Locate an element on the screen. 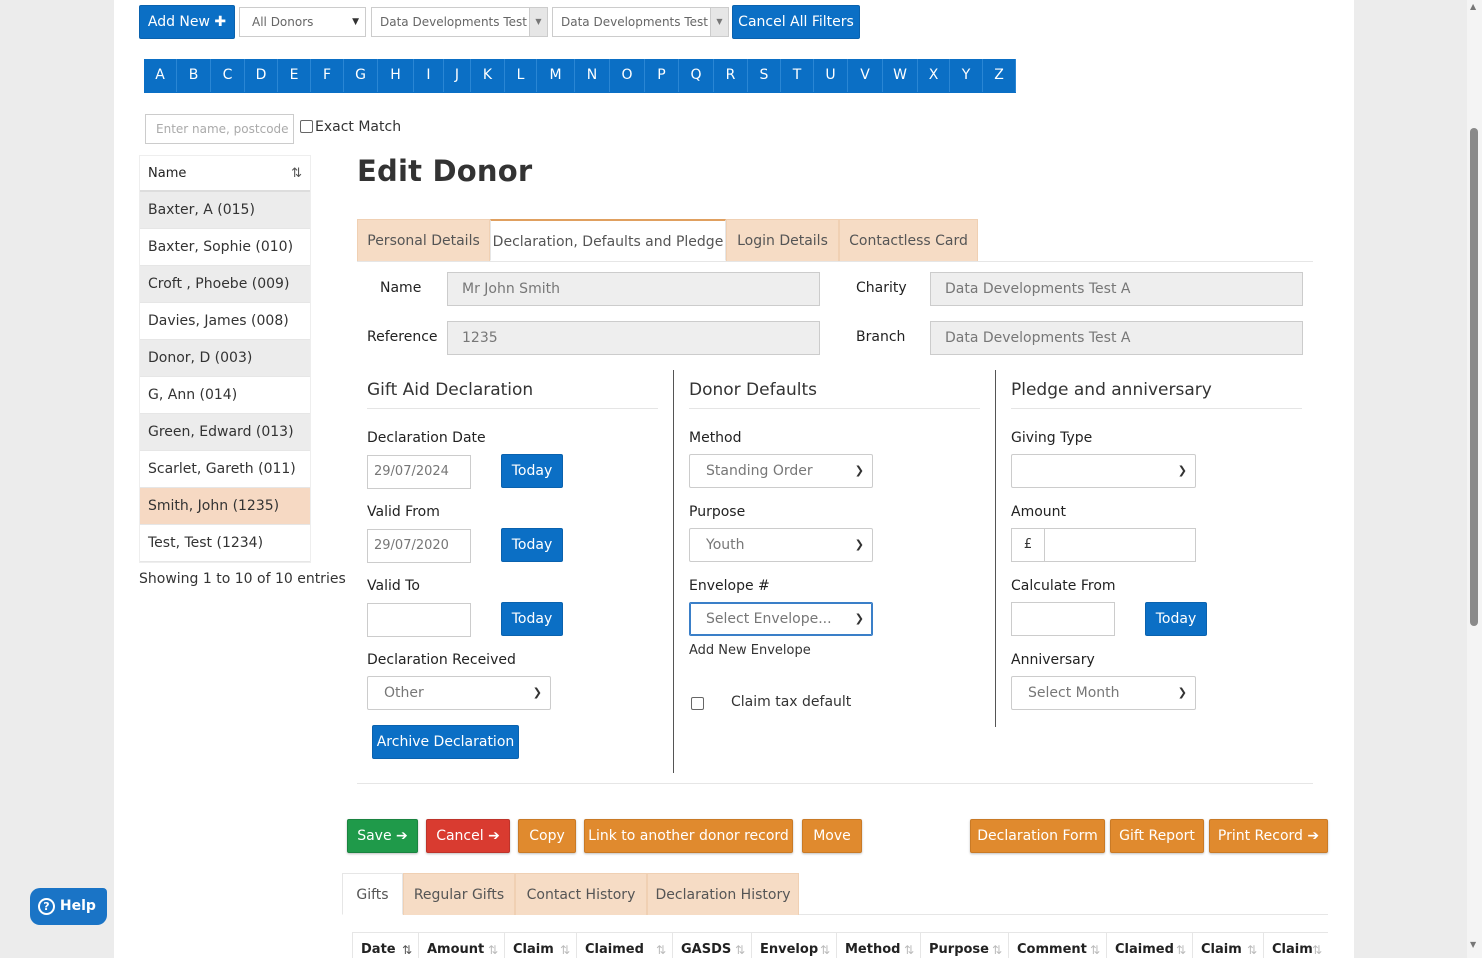 This screenshot has height=958, width=1482. letter-filter-p: P is located at coordinates (662, 75).